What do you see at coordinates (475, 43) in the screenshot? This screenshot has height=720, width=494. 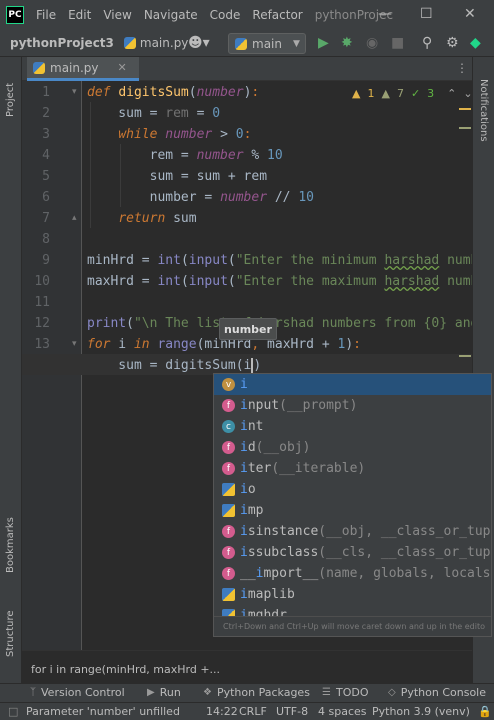 I see `jetbrains-ai-icon: ◆` at bounding box center [475, 43].